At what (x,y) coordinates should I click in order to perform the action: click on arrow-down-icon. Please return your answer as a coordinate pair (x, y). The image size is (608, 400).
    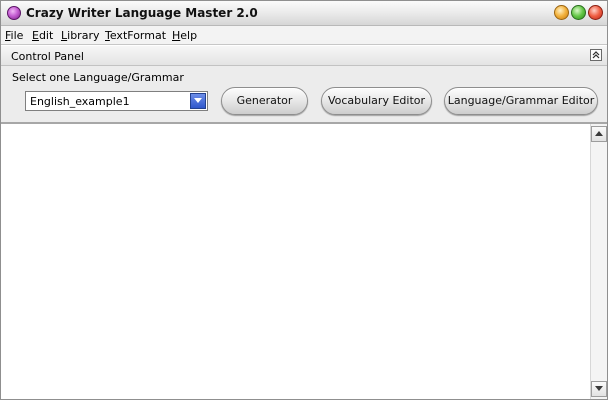
    Looking at the image, I should click on (599, 388).